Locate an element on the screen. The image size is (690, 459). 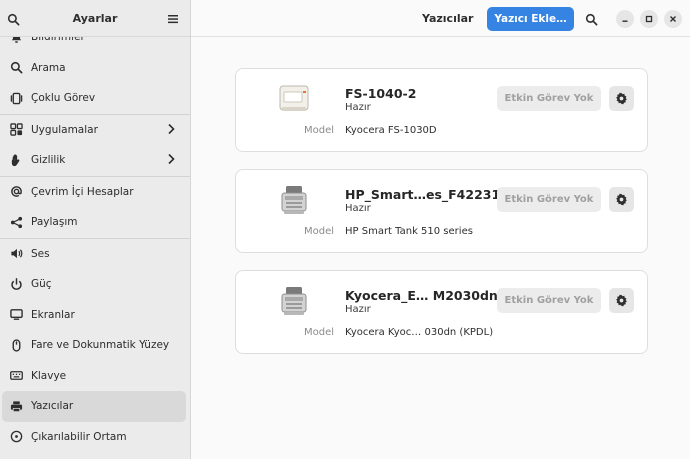
sidebar-item-label: Fare ve Dokunmatik Yüzey is located at coordinates (100, 345).